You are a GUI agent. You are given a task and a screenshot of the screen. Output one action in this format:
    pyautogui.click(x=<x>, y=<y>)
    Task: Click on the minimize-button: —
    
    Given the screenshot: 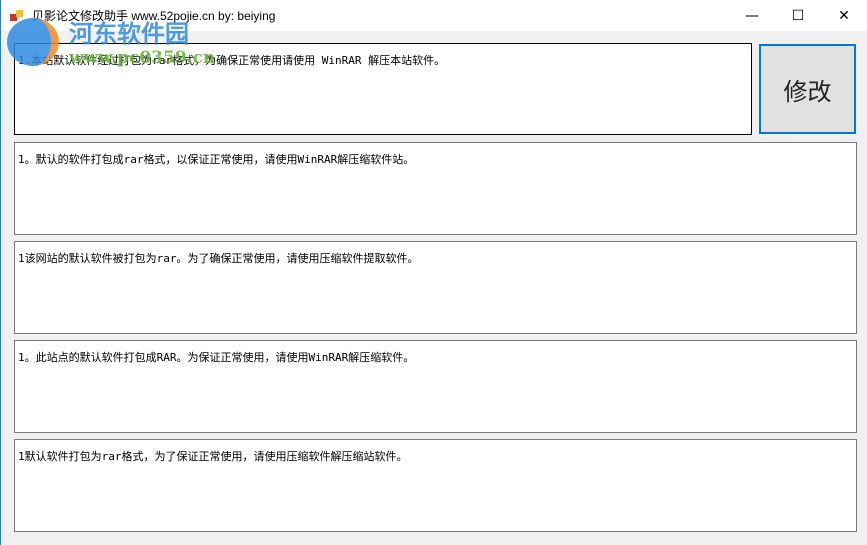 What is the action you would take?
    pyautogui.click(x=752, y=15)
    